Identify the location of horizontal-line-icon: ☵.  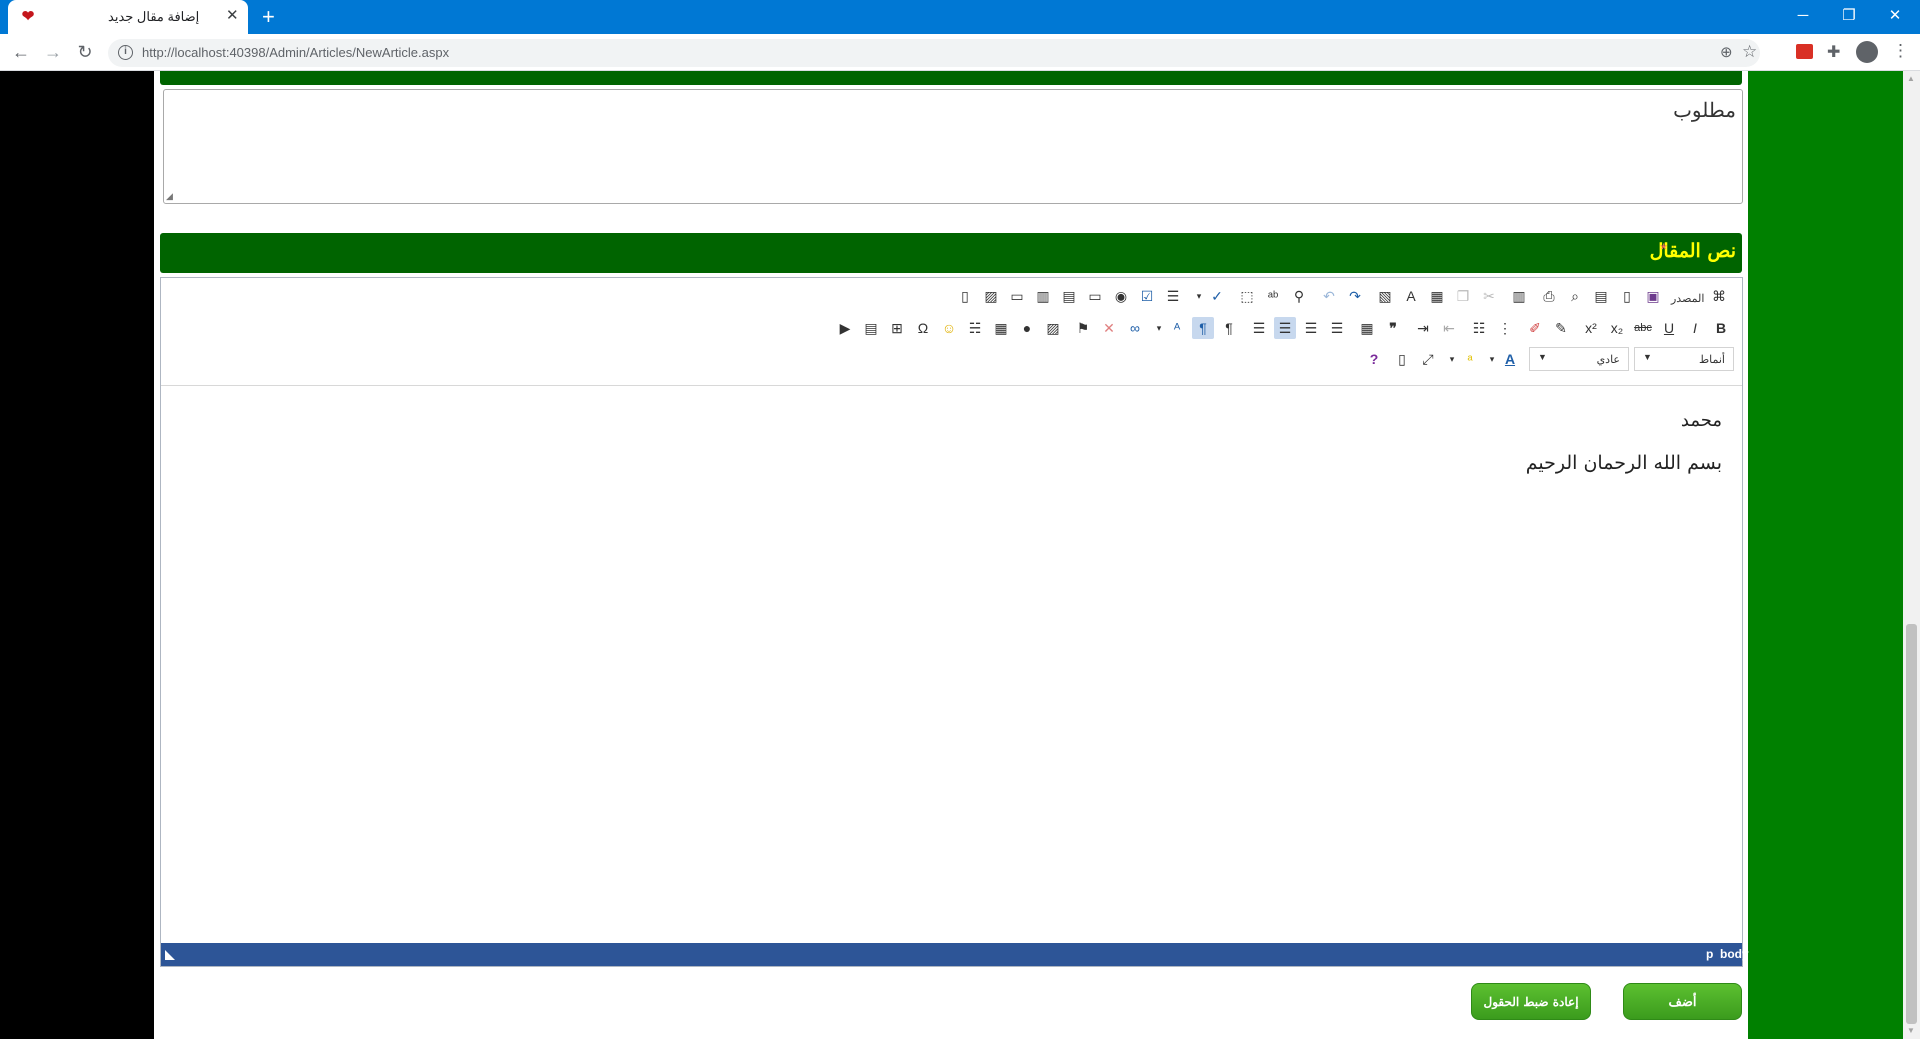
(975, 328).